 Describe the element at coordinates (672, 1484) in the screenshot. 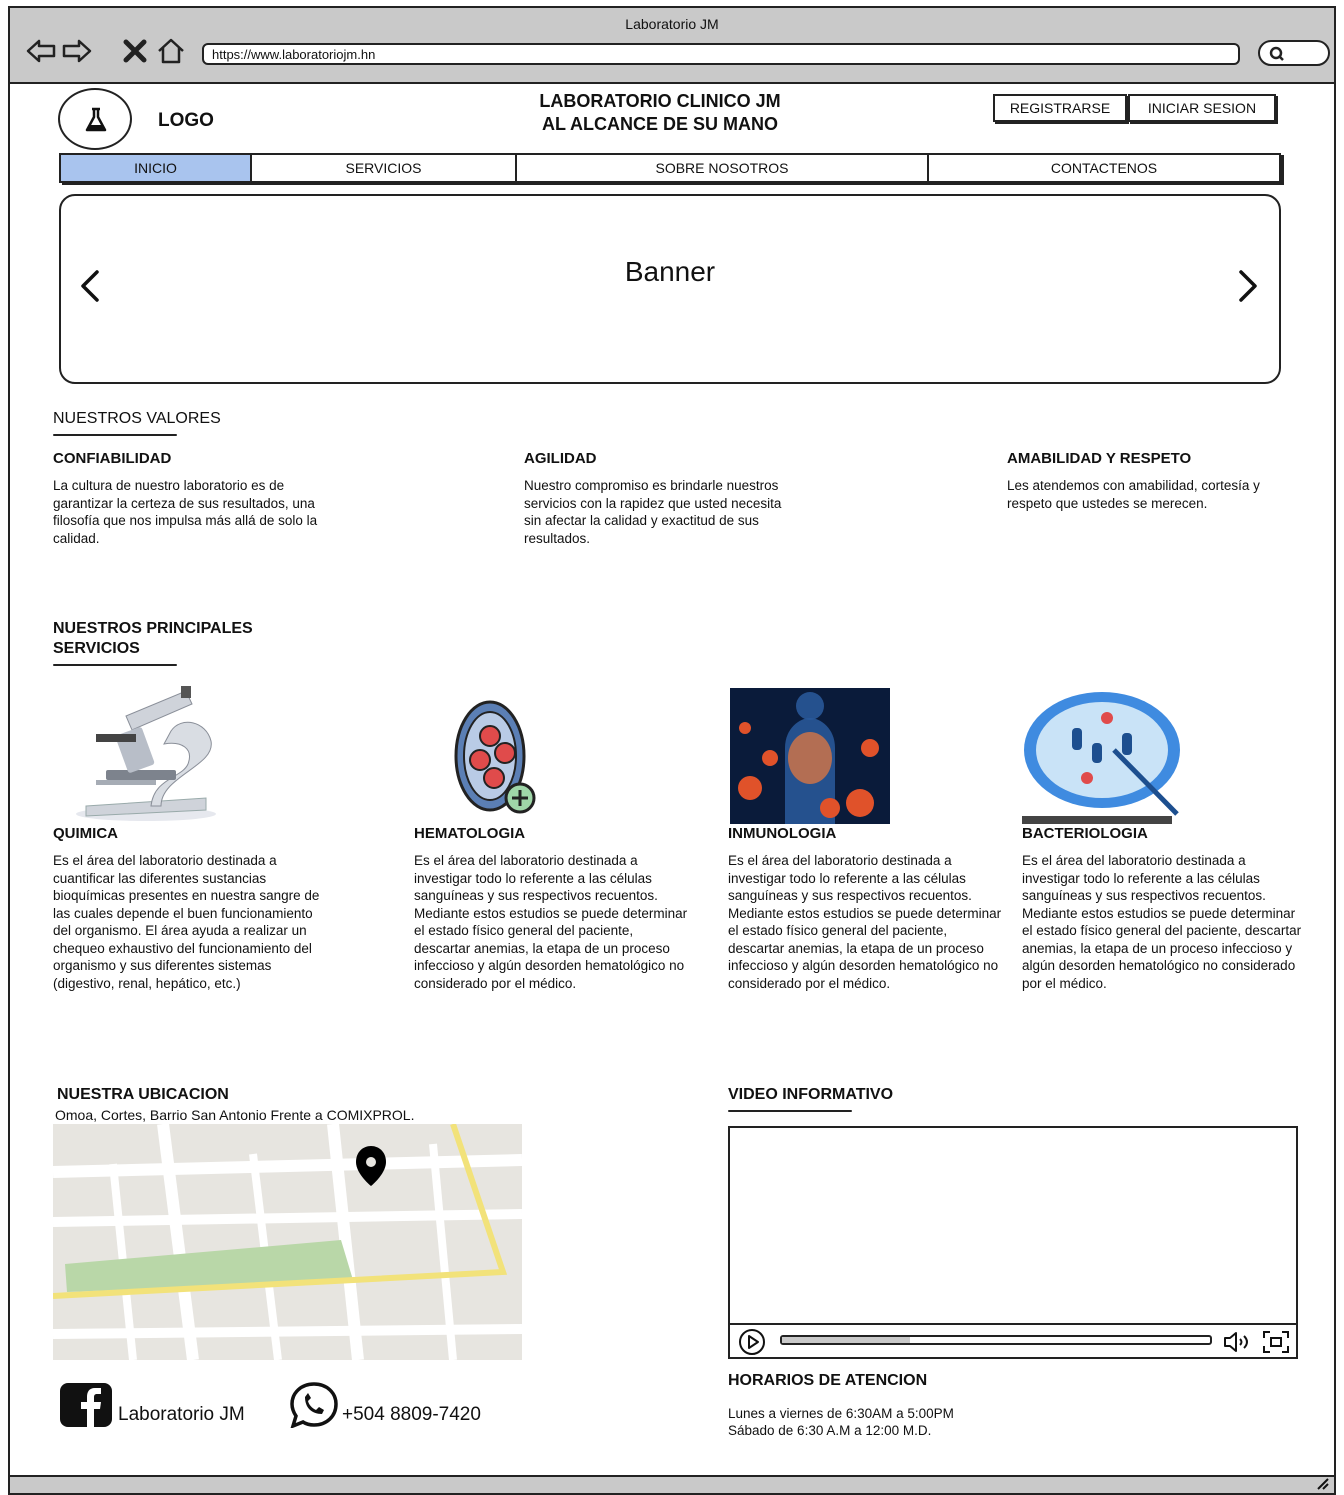

I see `browser-statusbar` at that location.